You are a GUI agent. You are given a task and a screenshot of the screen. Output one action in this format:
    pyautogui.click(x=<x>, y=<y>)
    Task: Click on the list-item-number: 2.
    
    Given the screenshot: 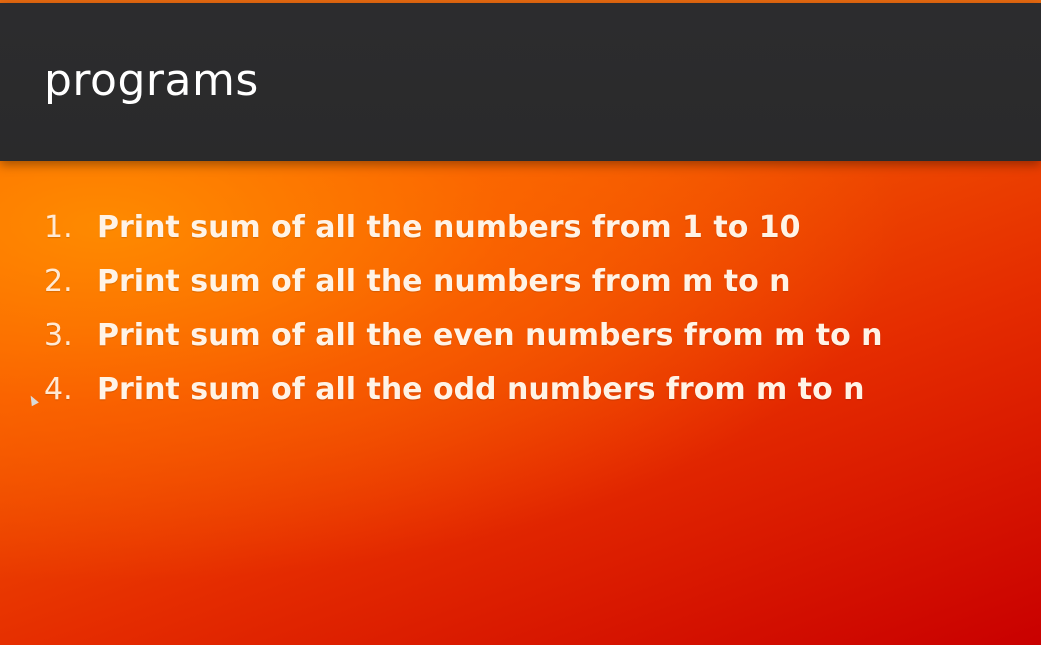 What is the action you would take?
    pyautogui.click(x=58, y=281)
    